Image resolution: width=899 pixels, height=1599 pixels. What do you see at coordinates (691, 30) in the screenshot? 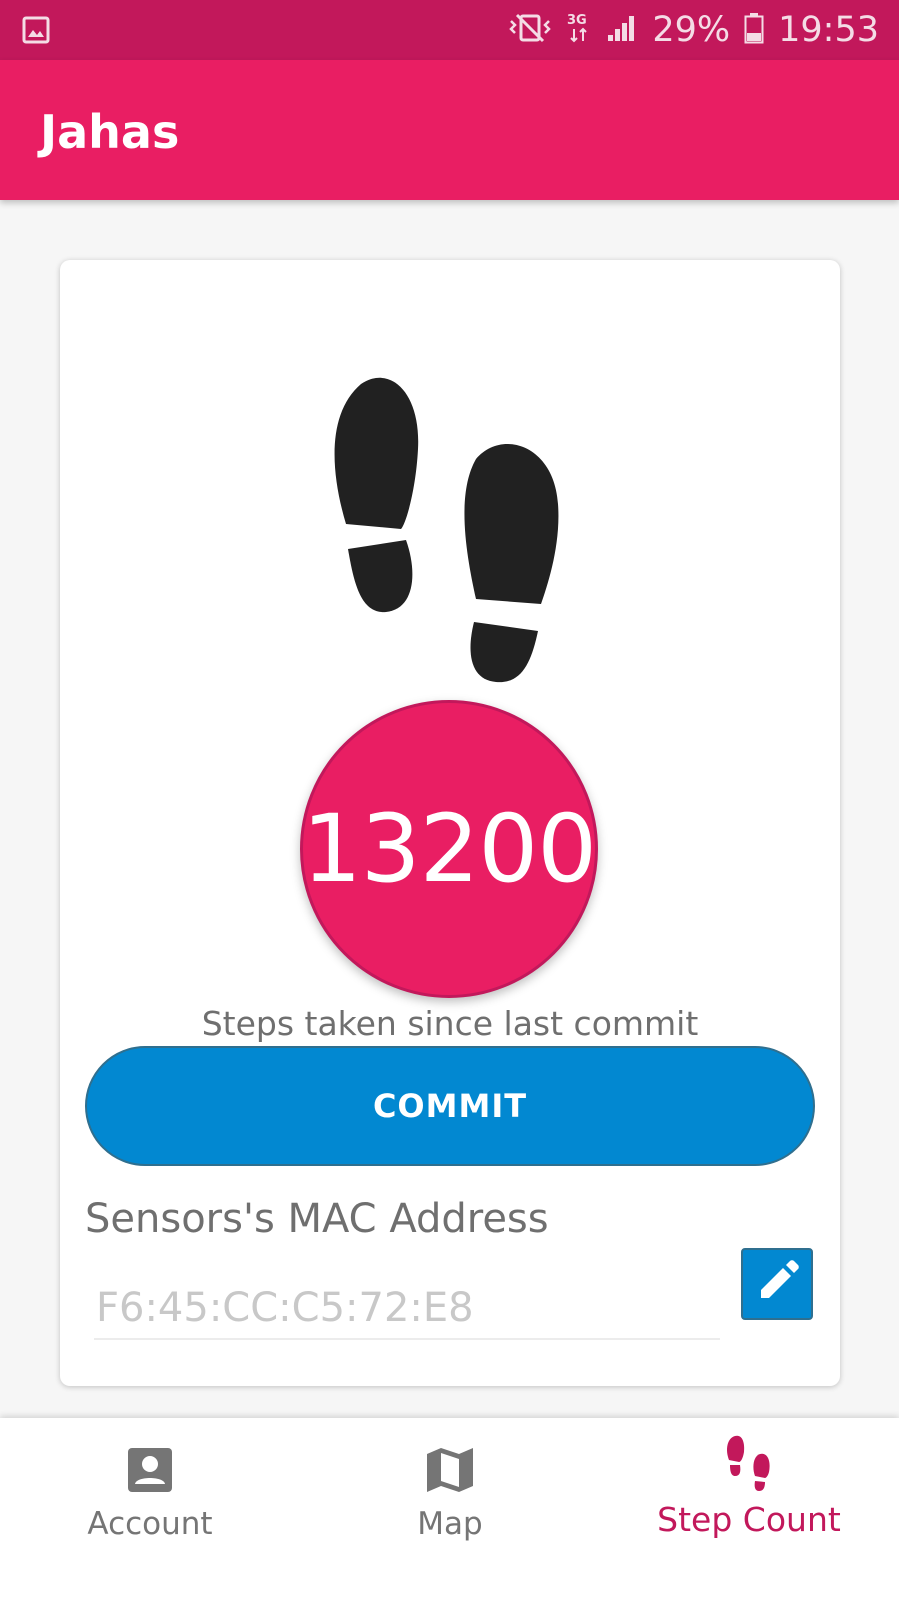
I see `battery-percent: 29%` at bounding box center [691, 30].